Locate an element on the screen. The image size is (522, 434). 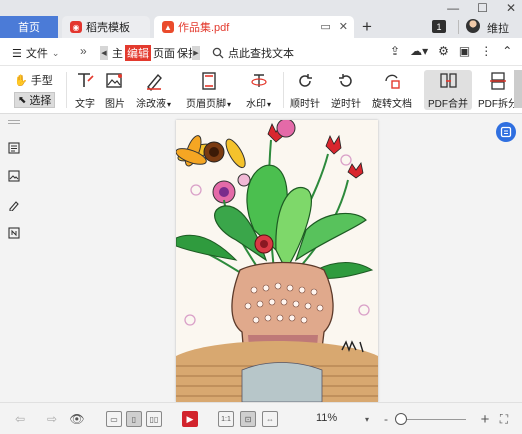
wps-logo-icon: ◉ is located at coordinates (76, 27).